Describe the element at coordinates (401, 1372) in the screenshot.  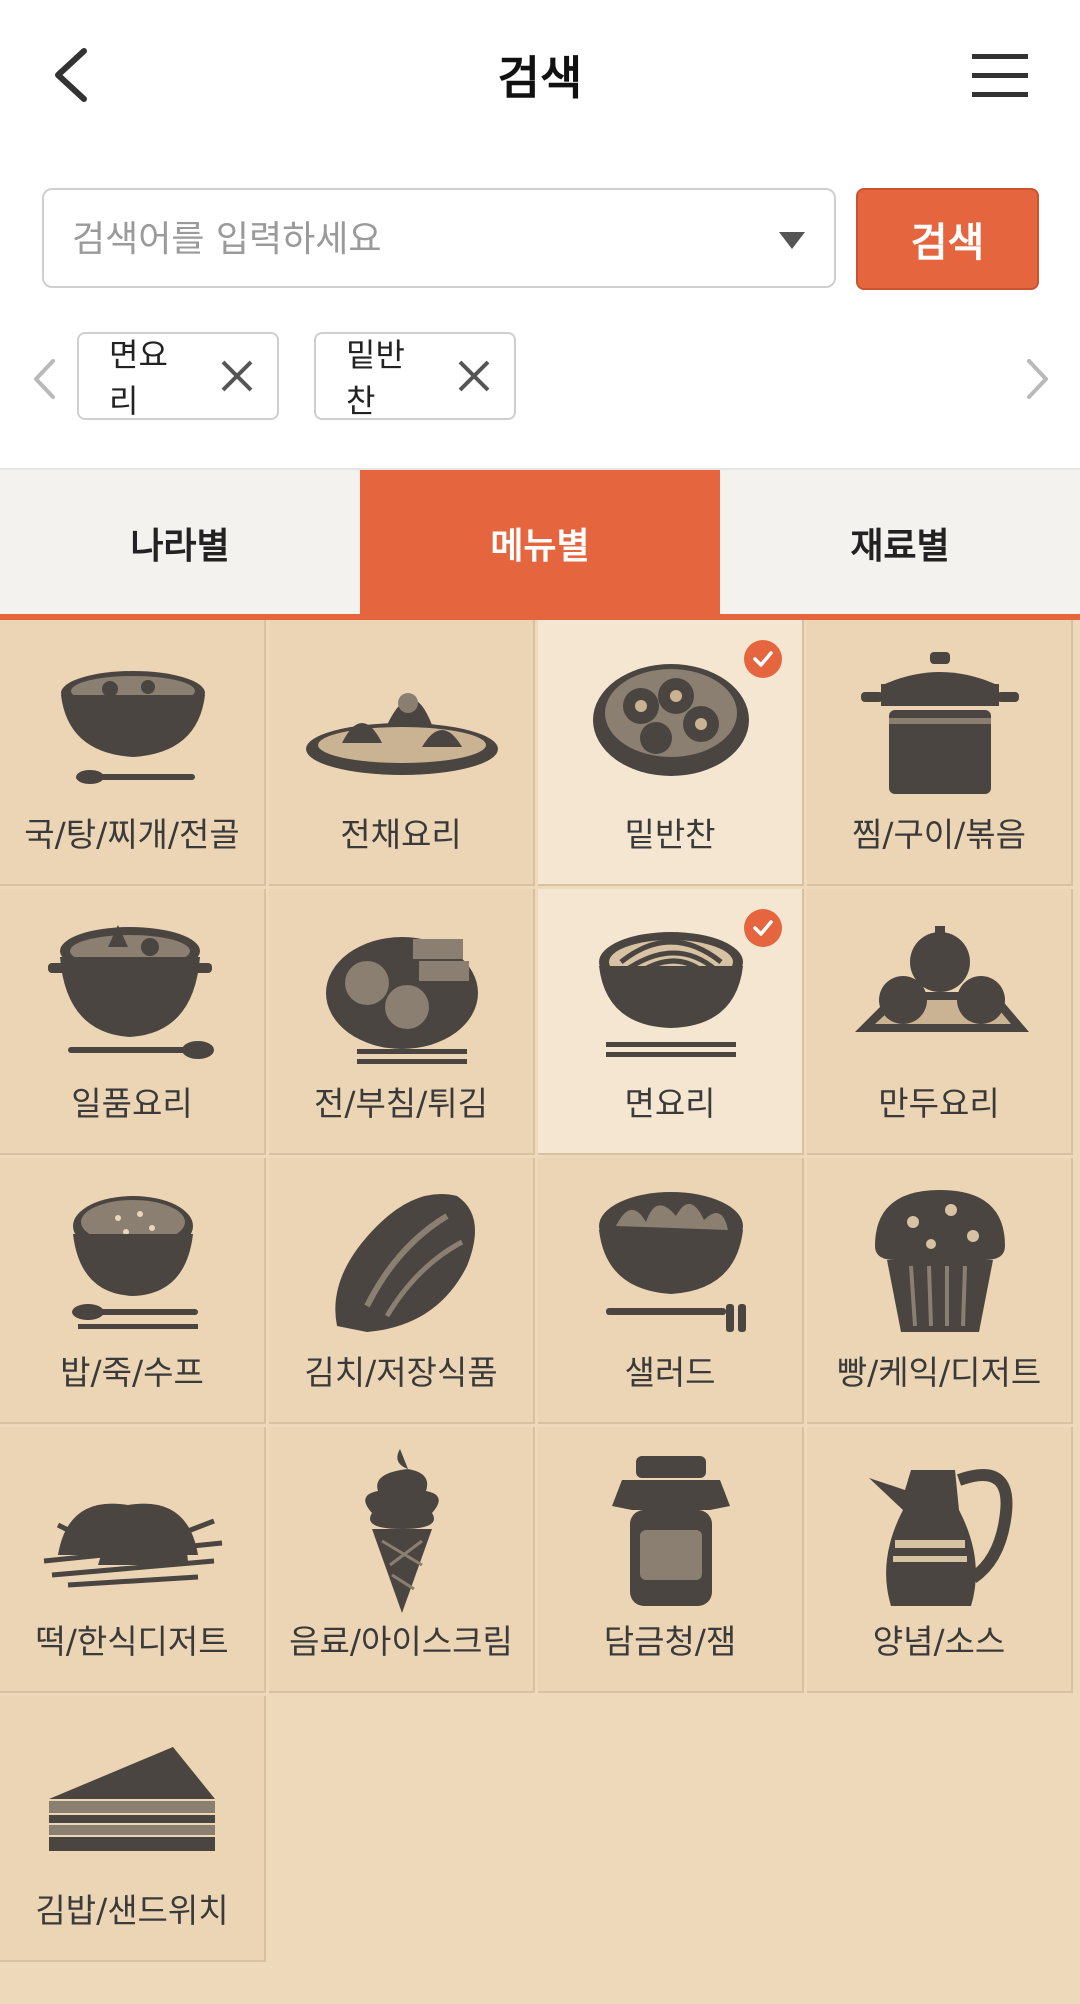
I see `category-label: 김치/저장식품` at that location.